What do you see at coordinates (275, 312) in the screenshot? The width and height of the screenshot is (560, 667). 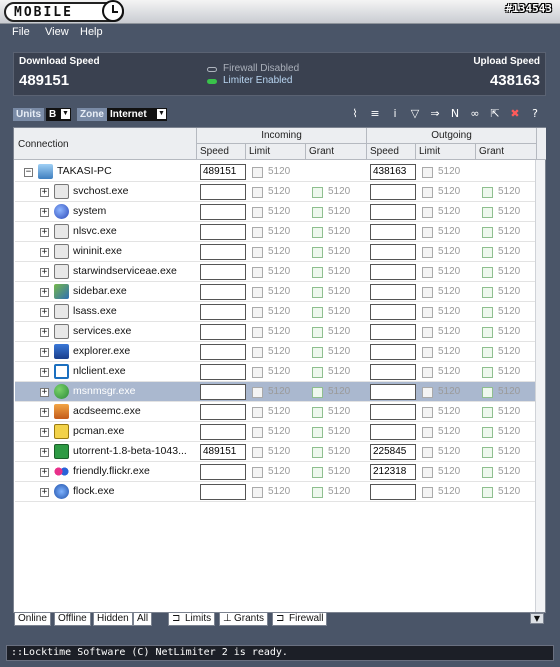 I see `table-row: + lsass.exe 5120 5120 5120 5120` at bounding box center [275, 312].